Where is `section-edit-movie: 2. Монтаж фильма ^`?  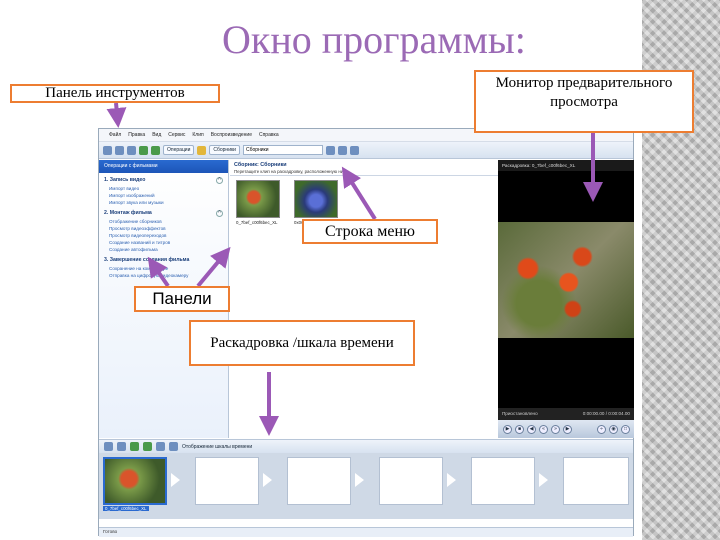
section-edit-movie: 2. Монтаж фильма ^ is located at coordinates (163, 212).